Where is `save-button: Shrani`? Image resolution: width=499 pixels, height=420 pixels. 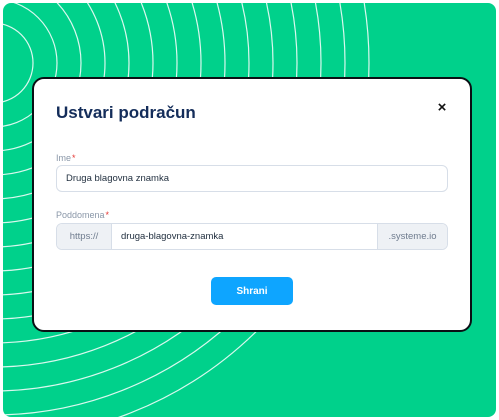
save-button: Shrani is located at coordinates (252, 291).